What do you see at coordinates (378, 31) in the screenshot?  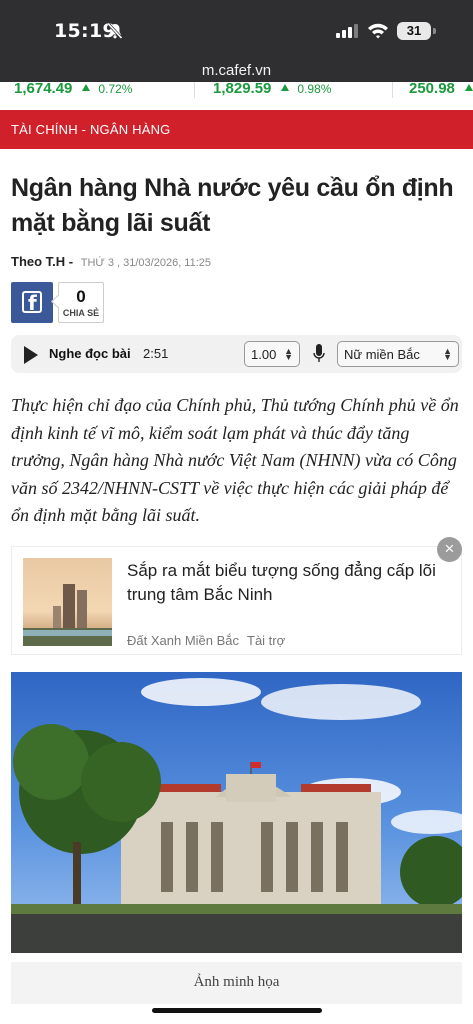 I see `wifi-icon` at bounding box center [378, 31].